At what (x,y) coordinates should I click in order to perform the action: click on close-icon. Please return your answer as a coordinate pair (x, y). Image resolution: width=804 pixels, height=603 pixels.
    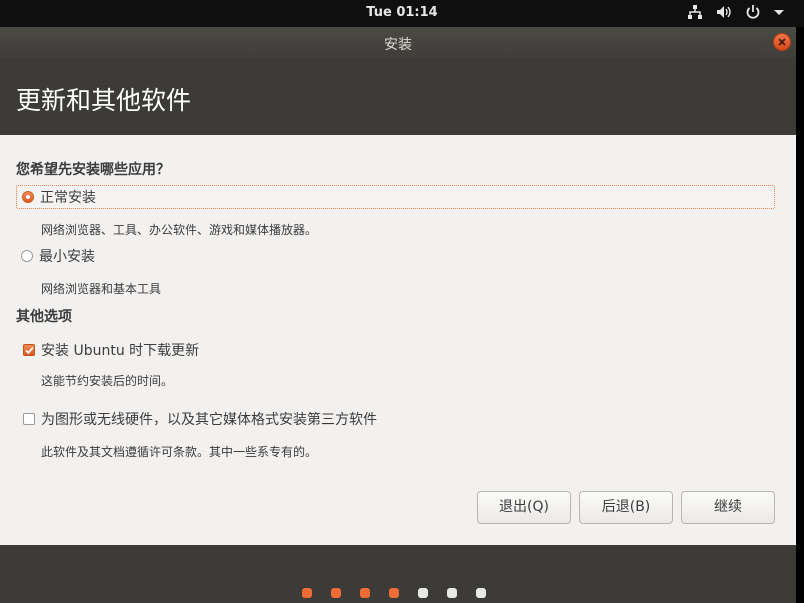
    Looking at the image, I should click on (782, 42).